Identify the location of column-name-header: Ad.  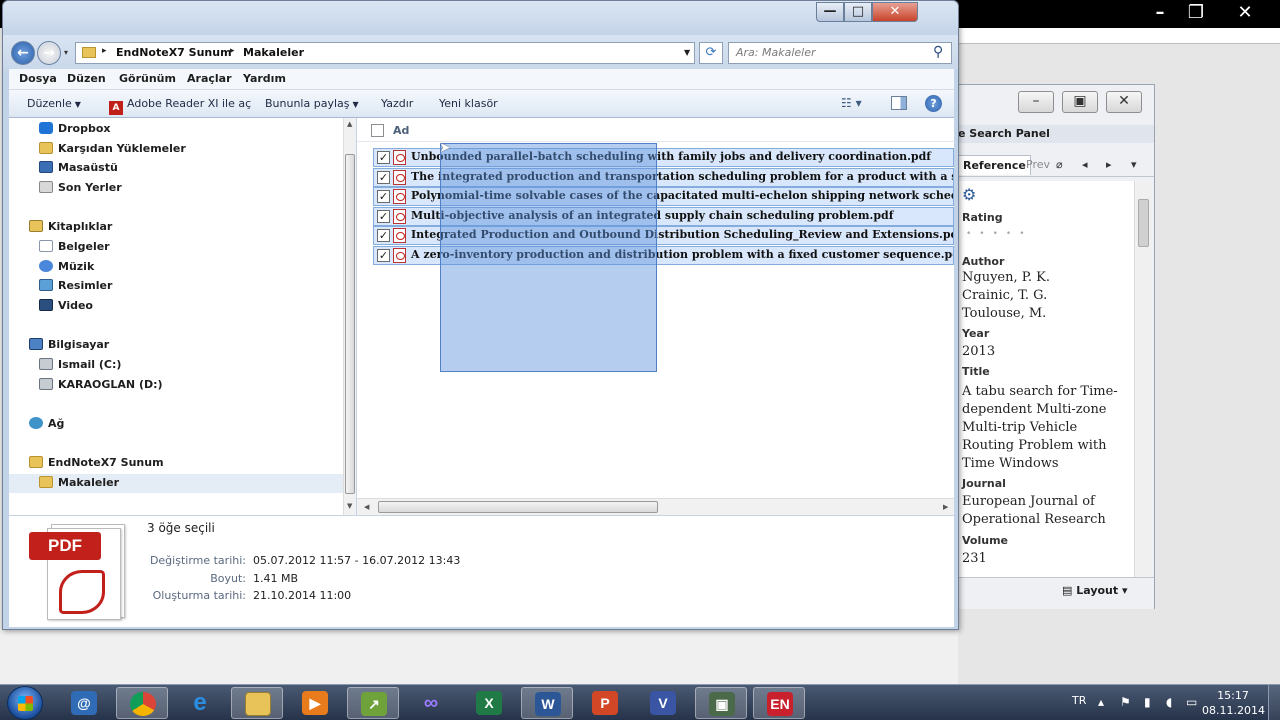
(401, 130).